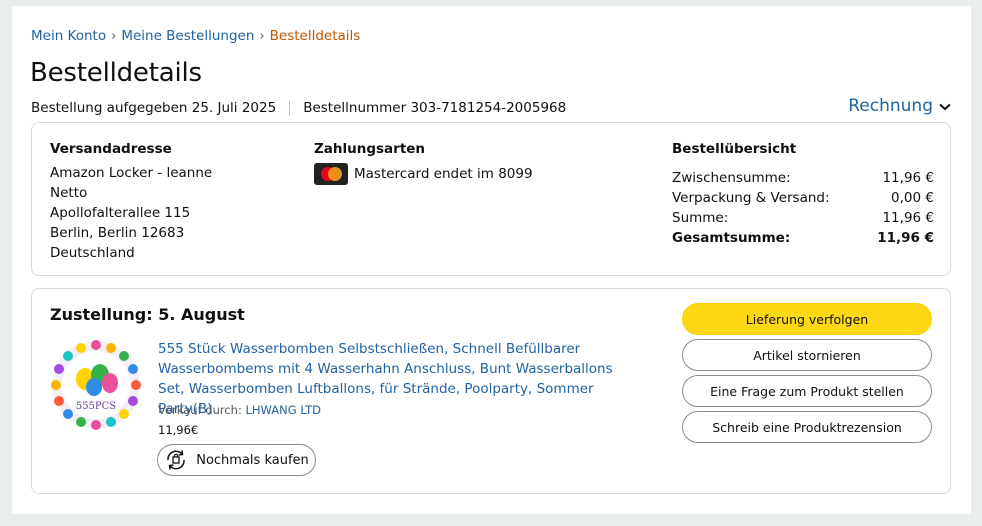 The image size is (982, 526). Describe the element at coordinates (111, 149) in the screenshot. I see `shipping-title: Versandadresse` at that location.